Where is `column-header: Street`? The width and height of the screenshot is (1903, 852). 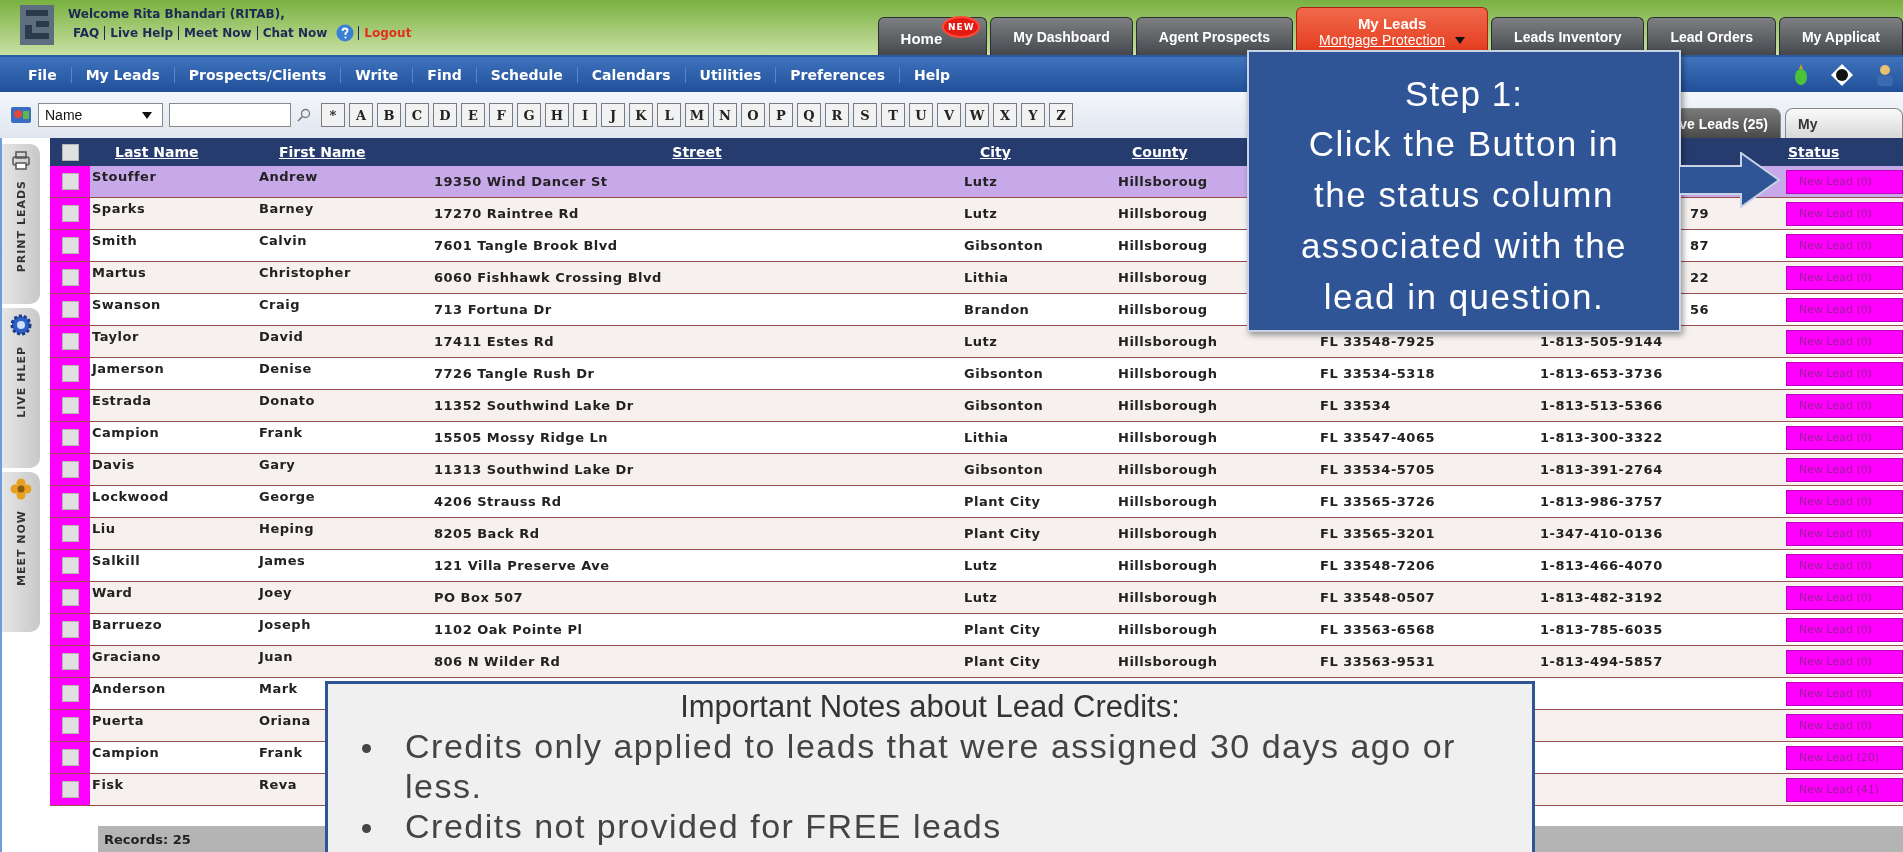 column-header: Street is located at coordinates (697, 152).